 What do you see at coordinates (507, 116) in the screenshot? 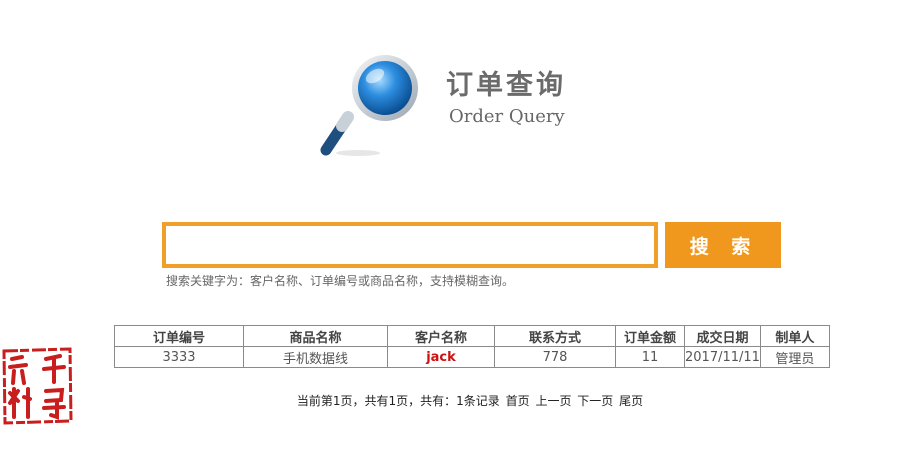
I see `page-subtitle: Order Query` at bounding box center [507, 116].